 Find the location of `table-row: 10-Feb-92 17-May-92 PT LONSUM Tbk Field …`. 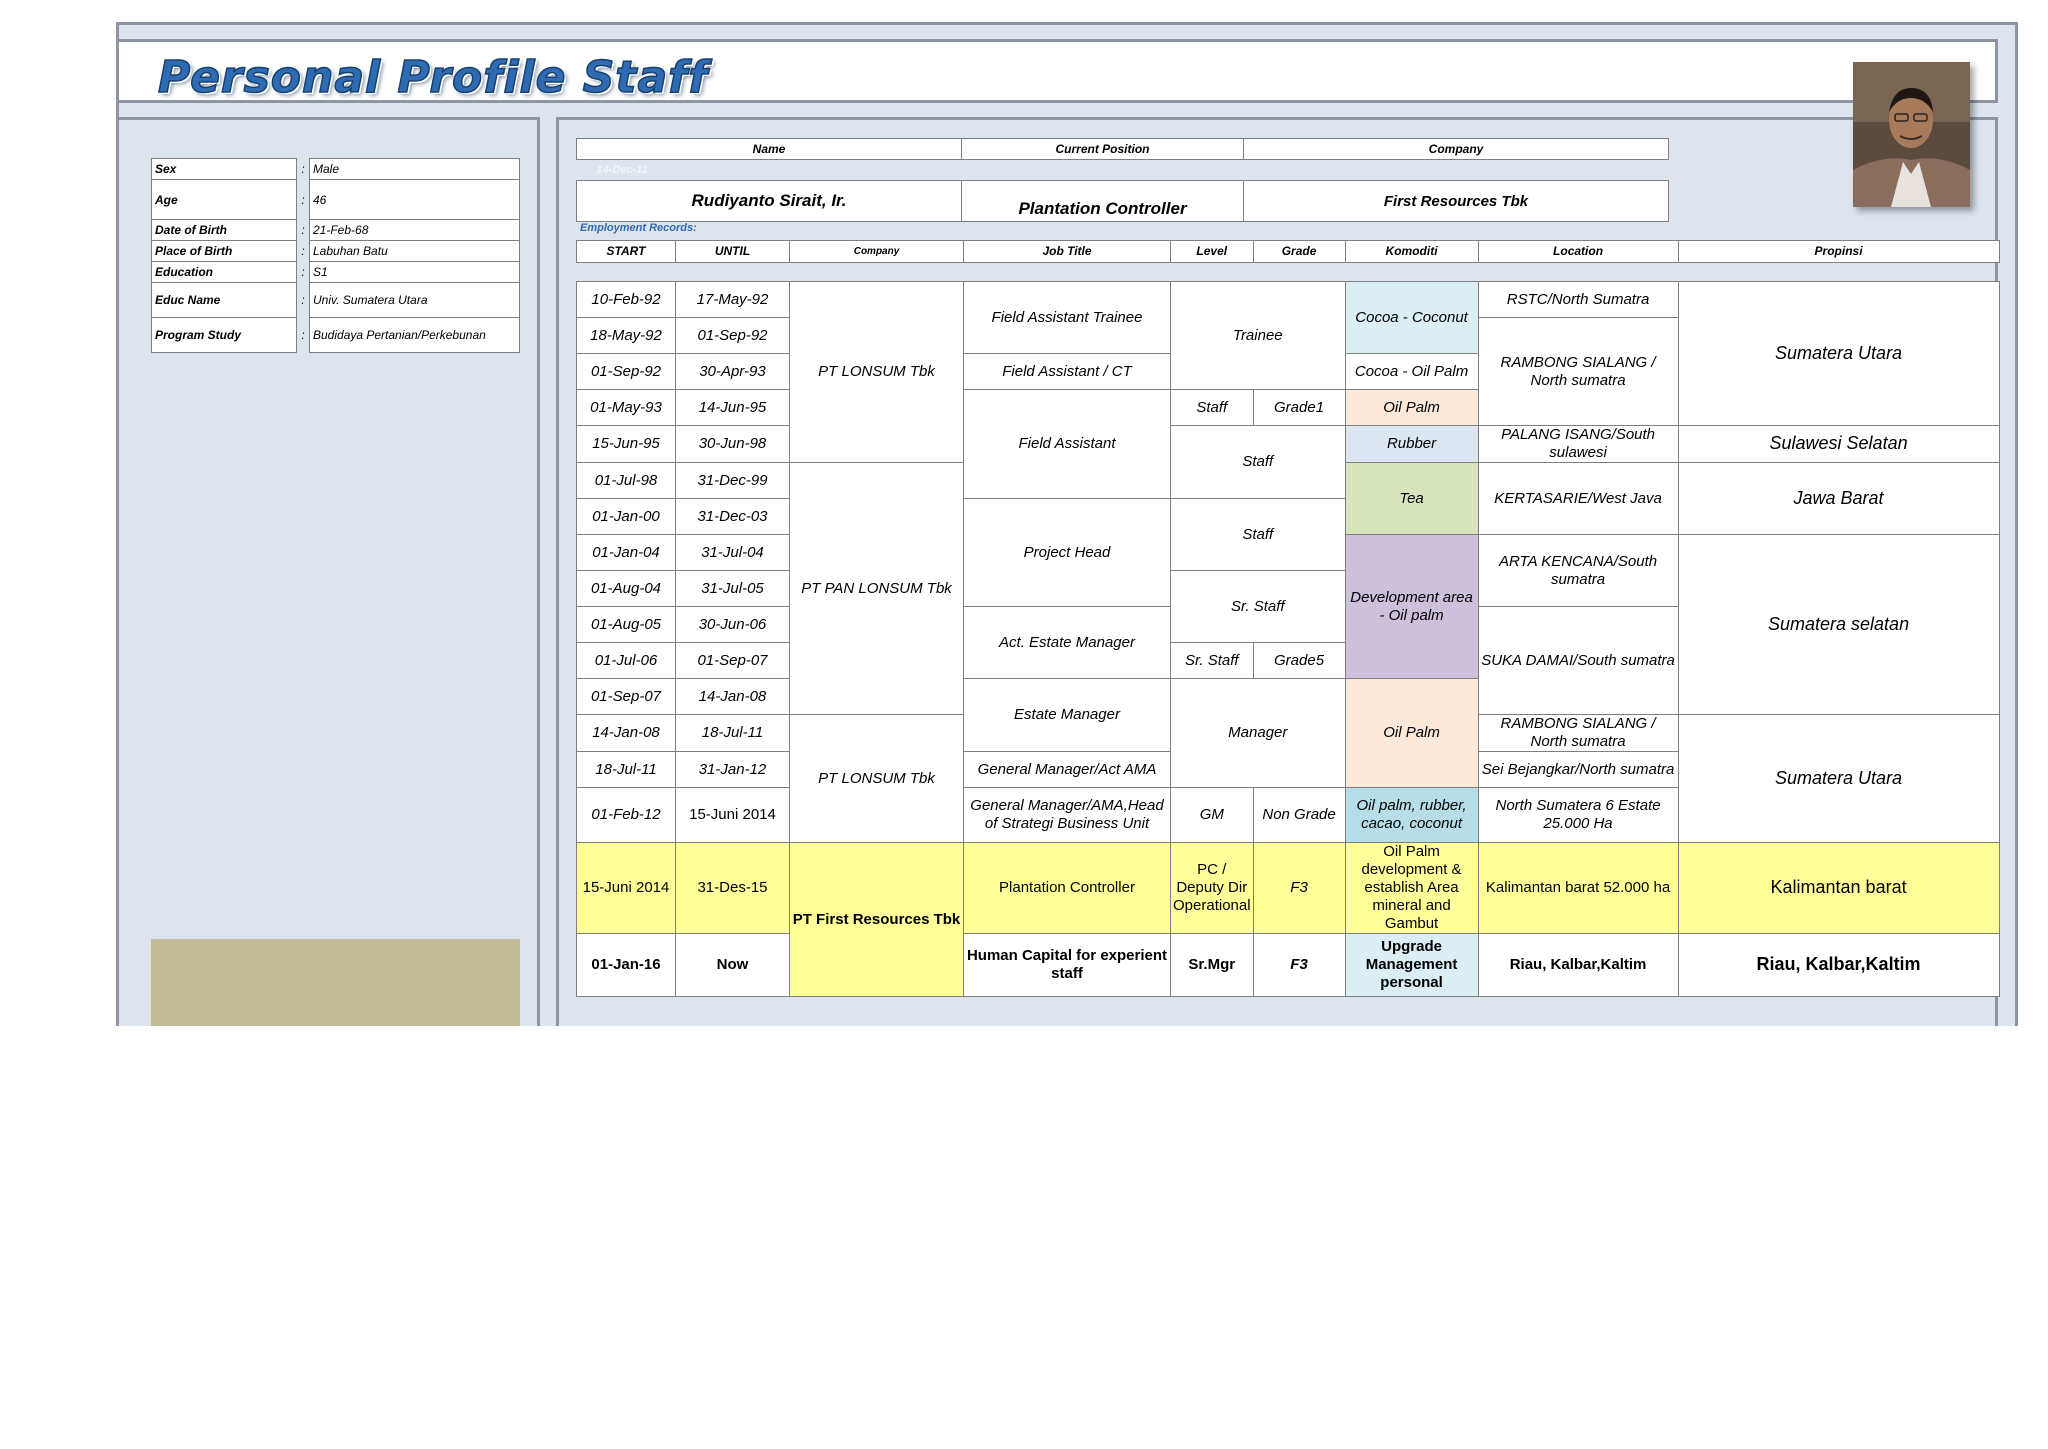

table-row: 10-Feb-92 17-May-92 PT LONSUM Tbk Field … is located at coordinates (1288, 372).